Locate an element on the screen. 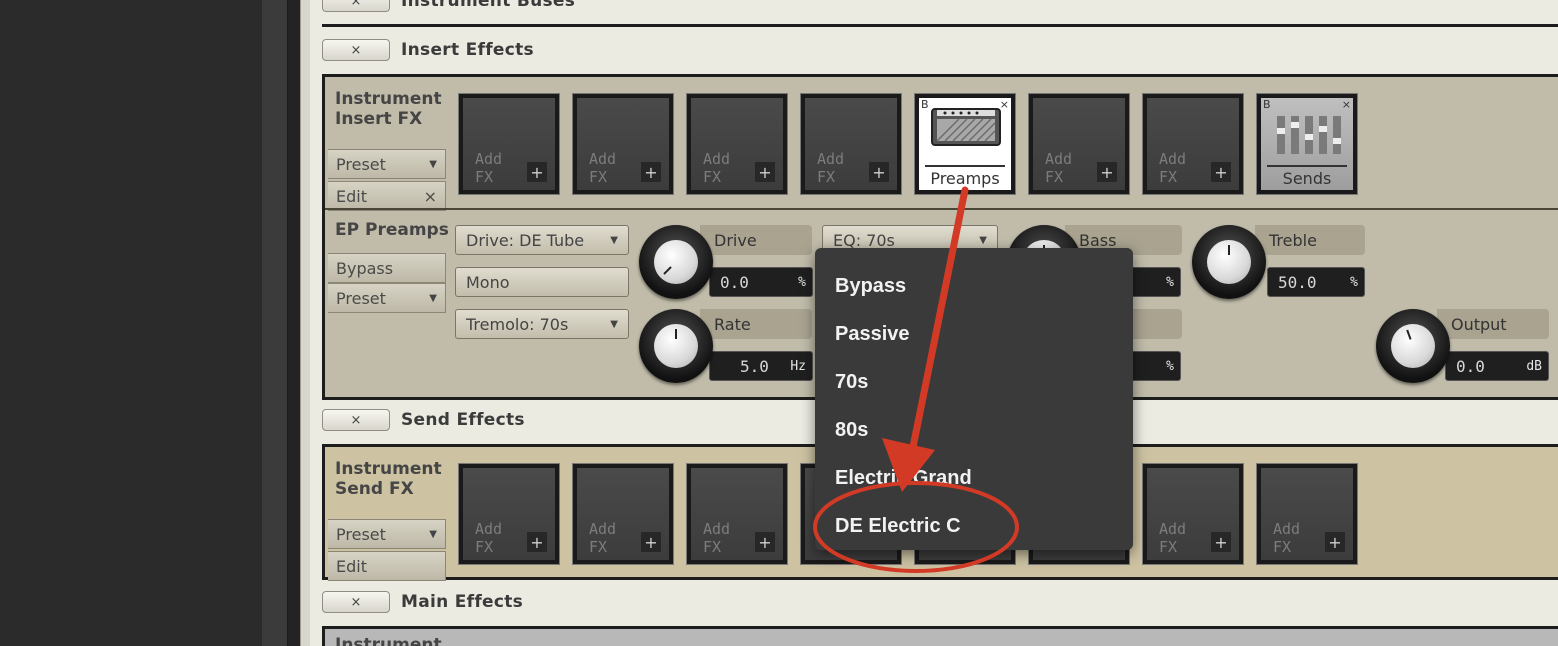 Image resolution: width=1558 pixels, height=646 pixels. send-edit-button: Edit is located at coordinates (387, 566).